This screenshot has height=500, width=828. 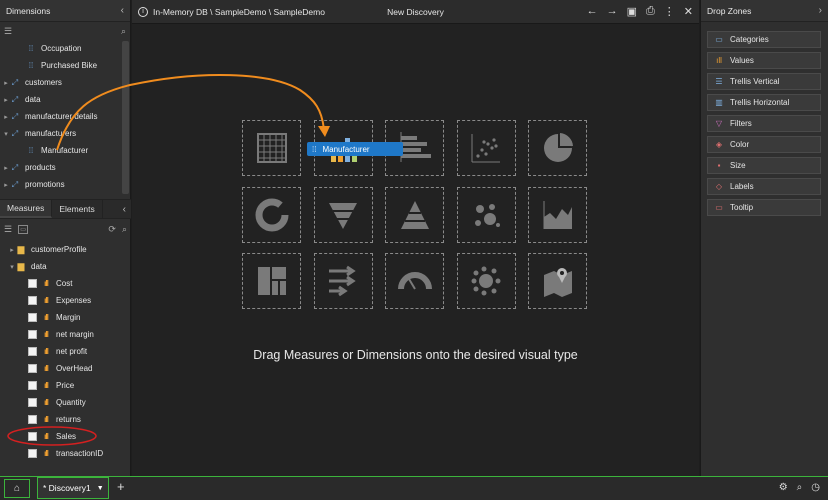 What do you see at coordinates (61, 65) in the screenshot?
I see `dimensions-tree-item: ⁞⁞ Purchased Bike` at bounding box center [61, 65].